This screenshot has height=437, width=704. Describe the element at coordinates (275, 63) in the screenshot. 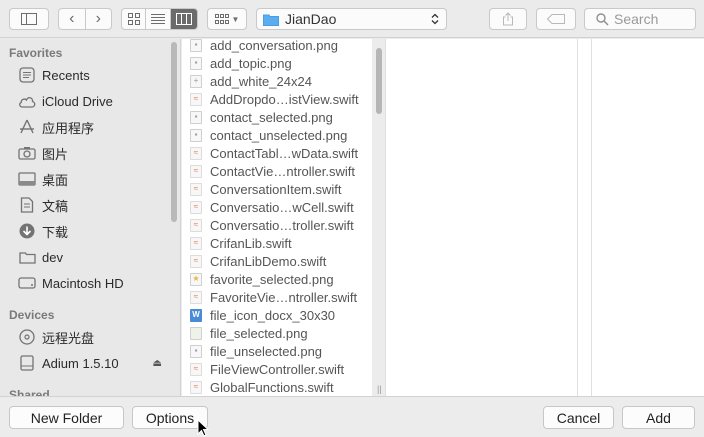

I see `file-row: ▪ add_topic.png` at that location.